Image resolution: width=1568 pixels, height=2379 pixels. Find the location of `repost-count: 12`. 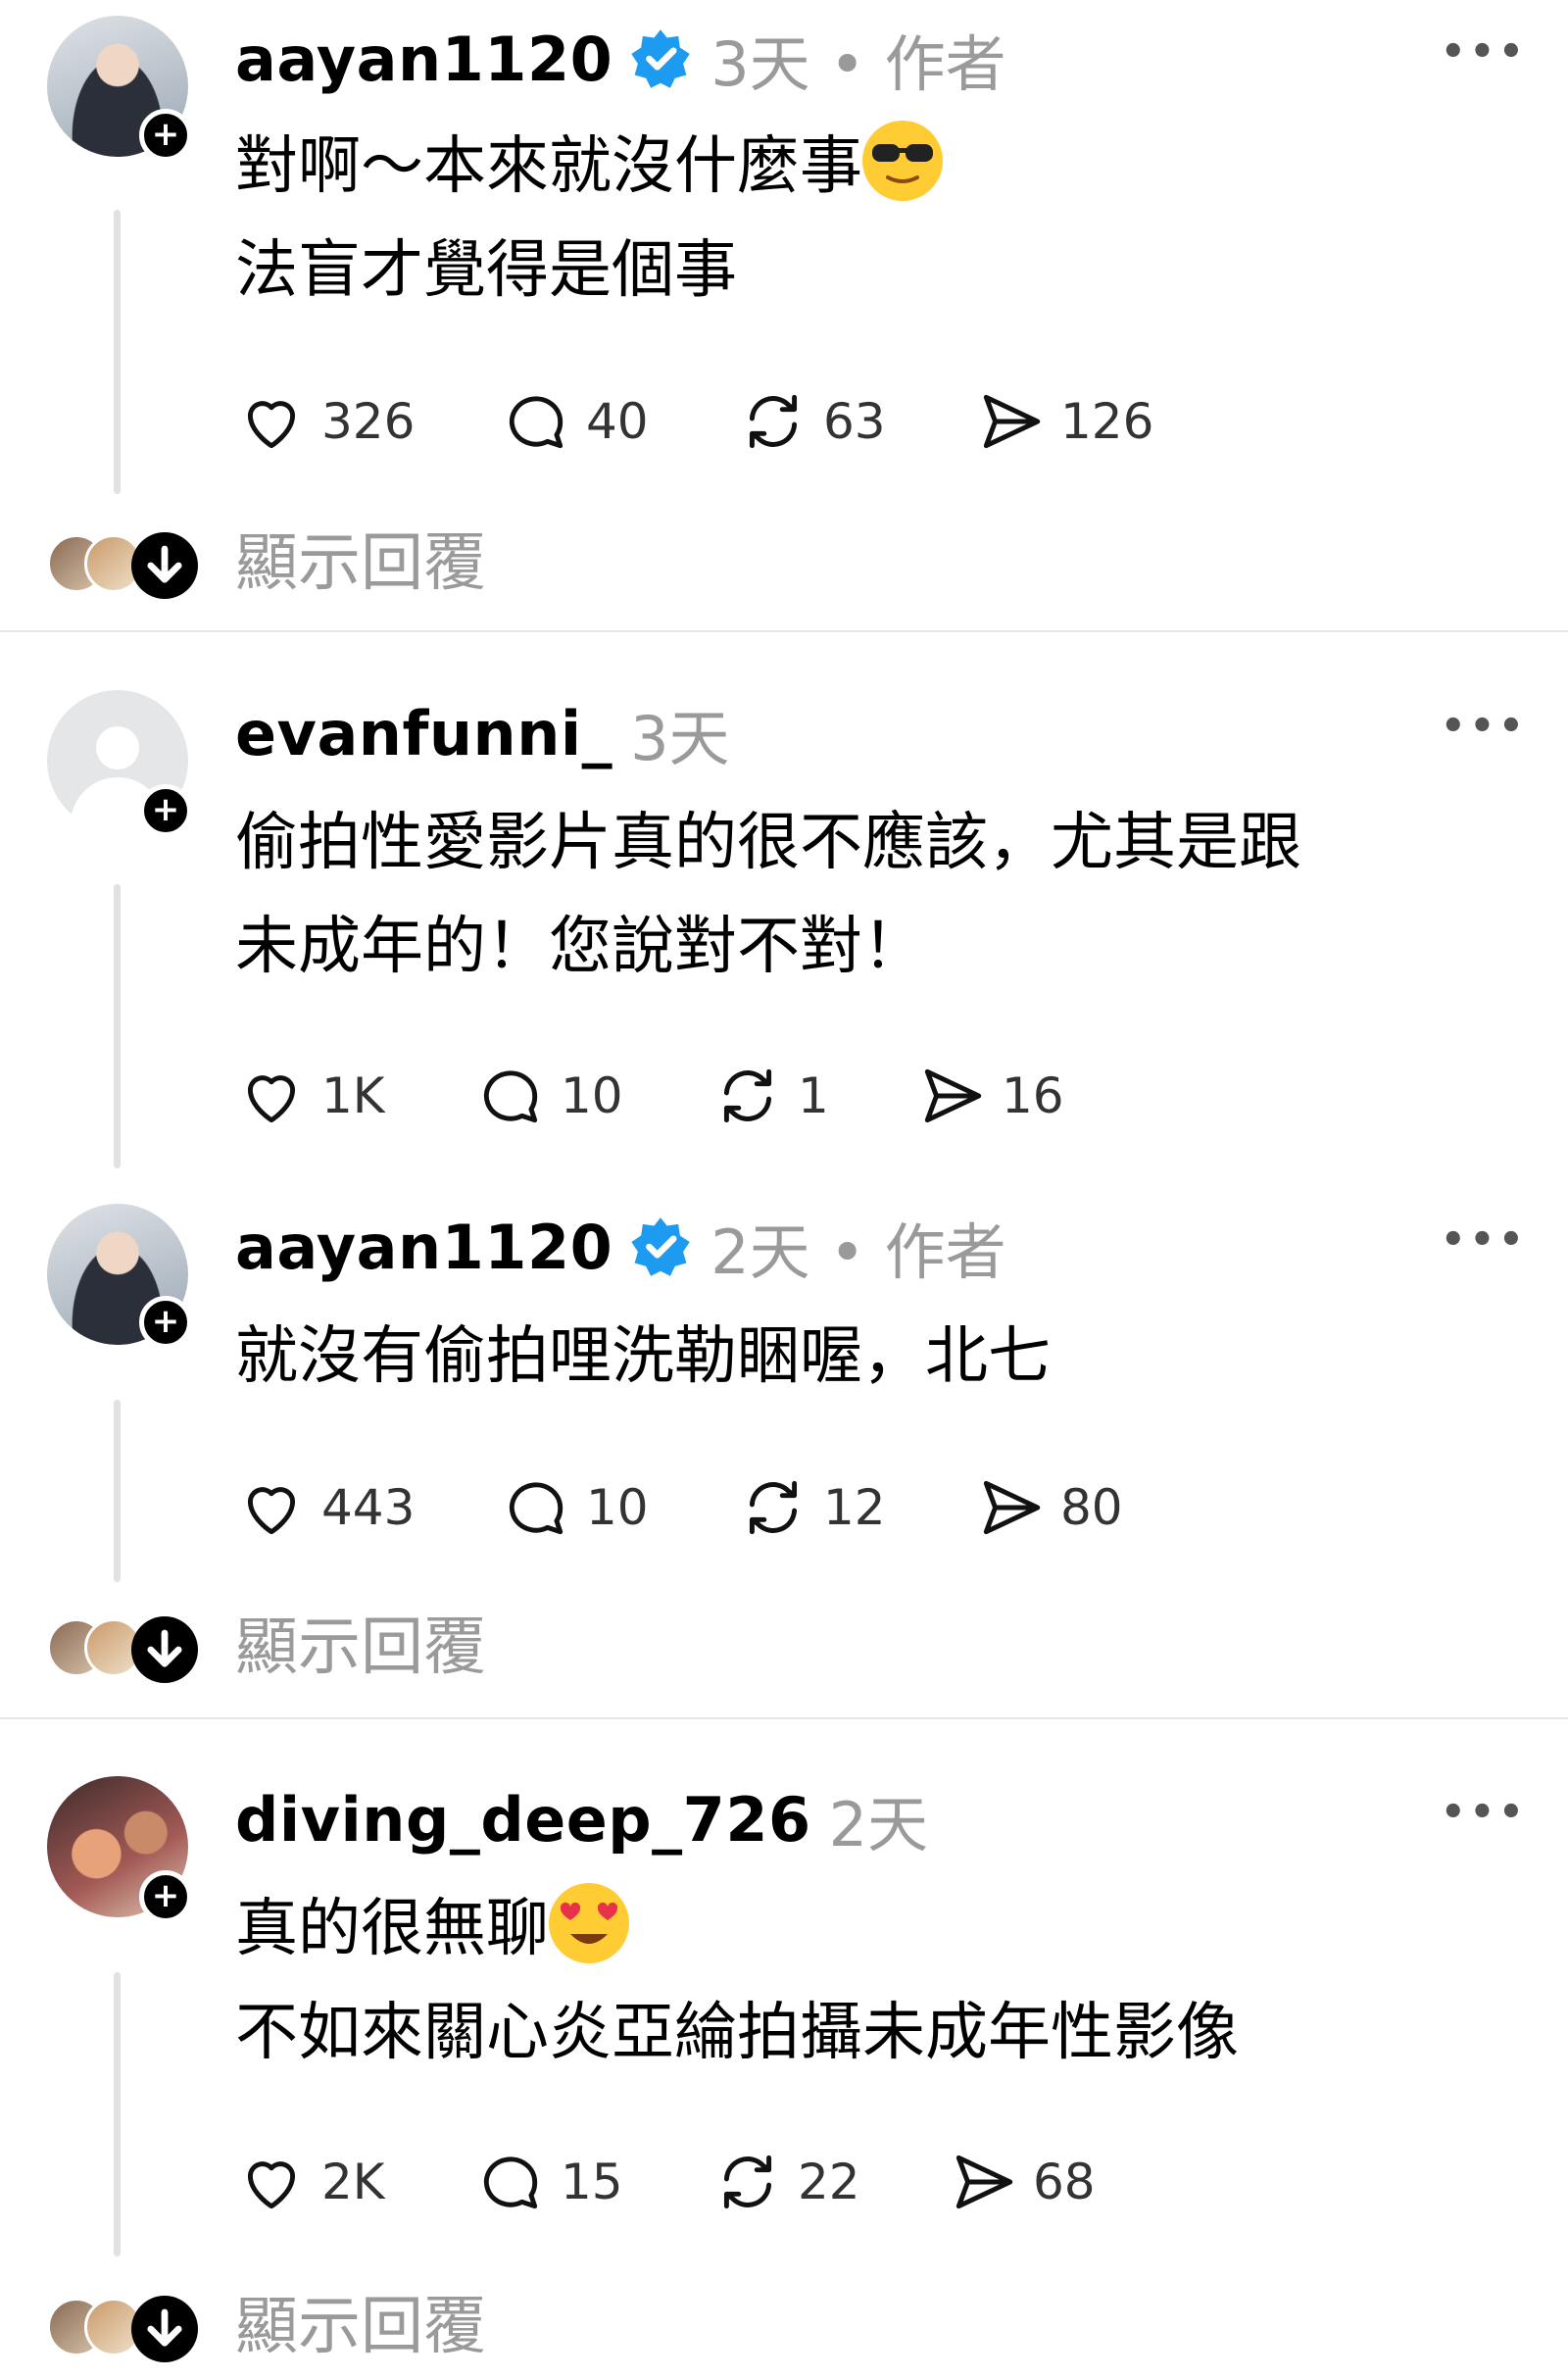

repost-count: 12 is located at coordinates (854, 1507).